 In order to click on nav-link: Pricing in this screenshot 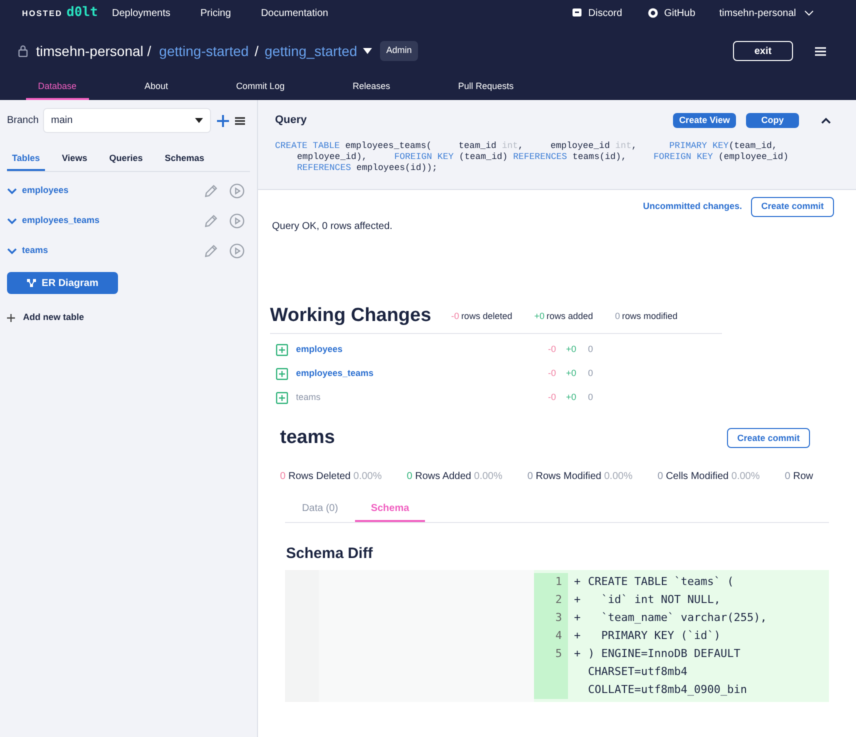, I will do `click(215, 13)`.